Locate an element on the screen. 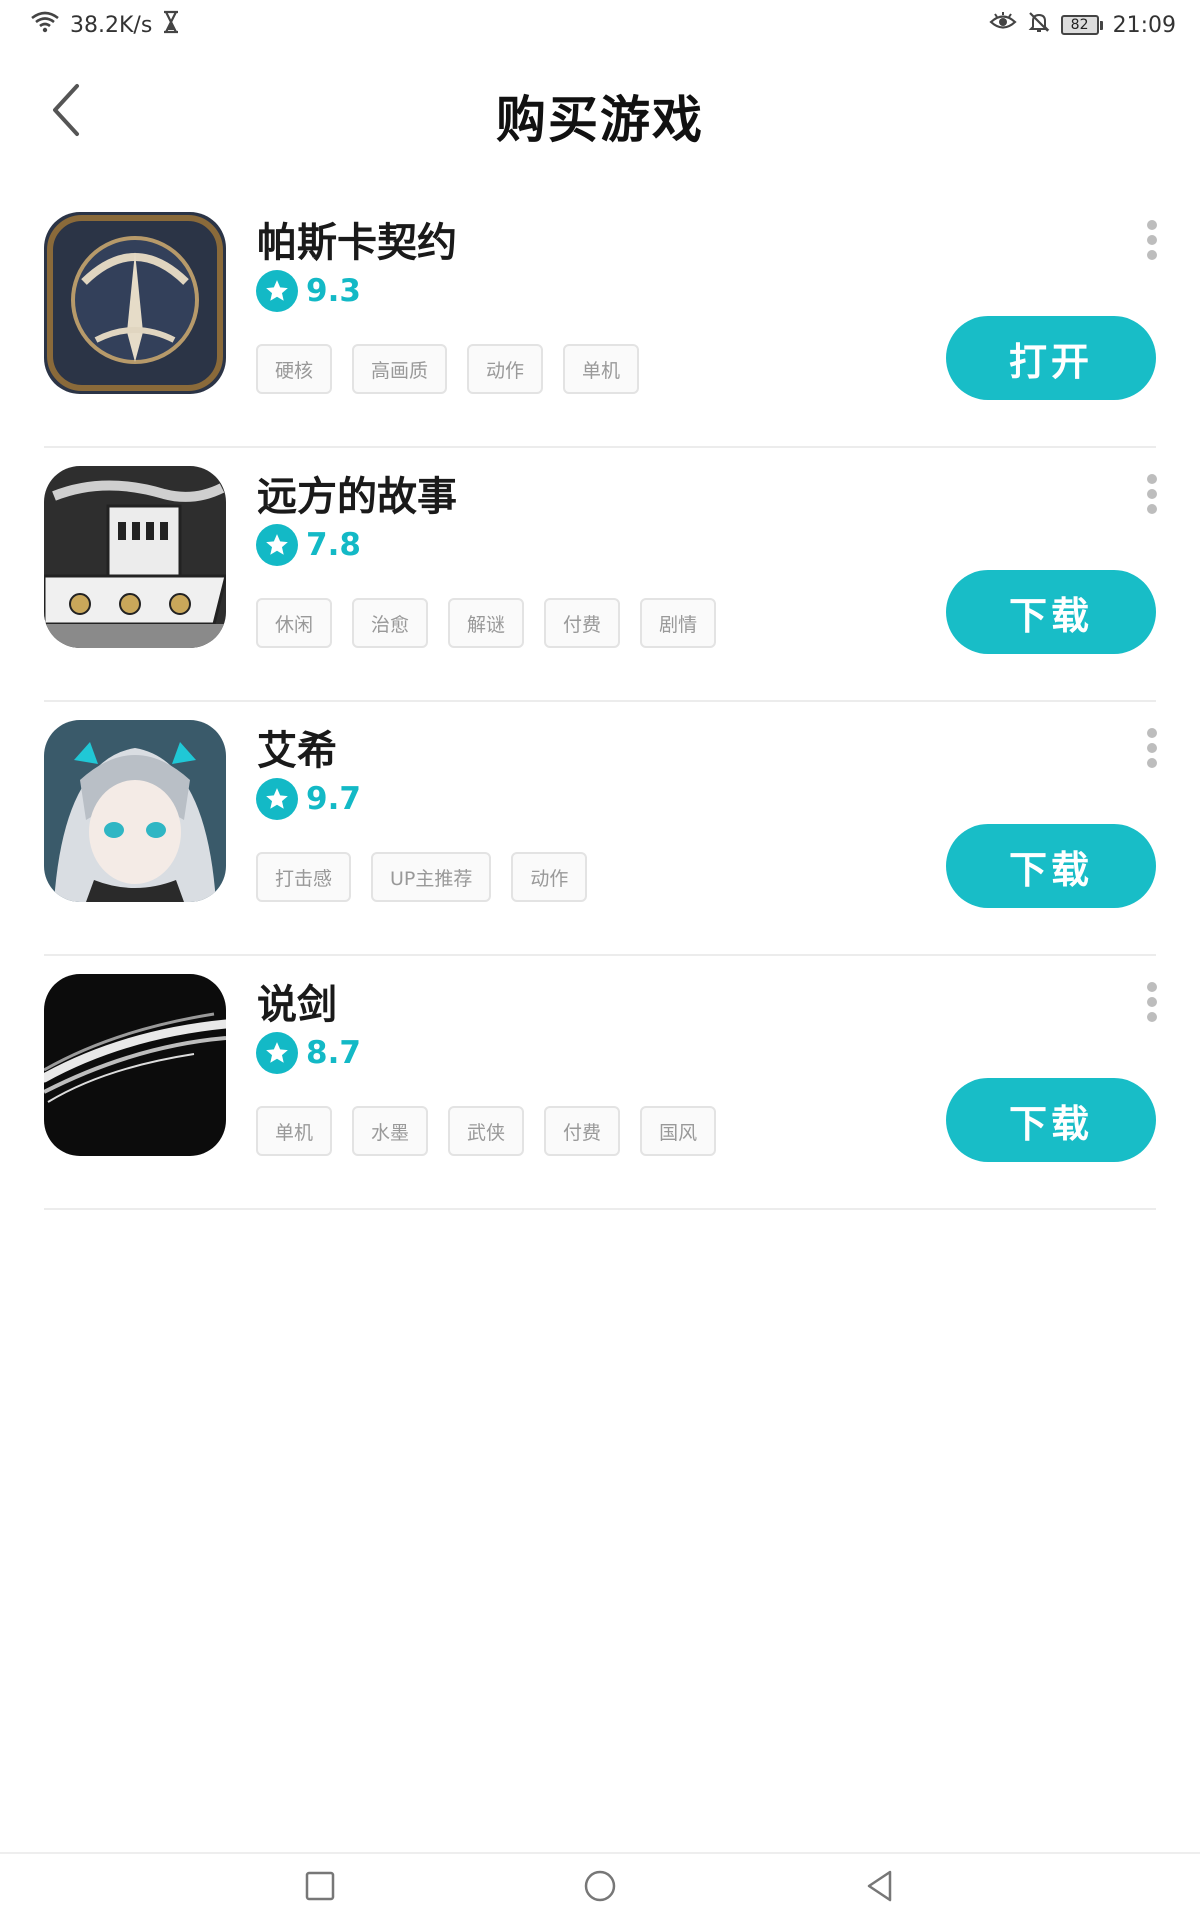 This screenshot has height=1920, width=1200. rating-value: 9.3 is located at coordinates (333, 291).